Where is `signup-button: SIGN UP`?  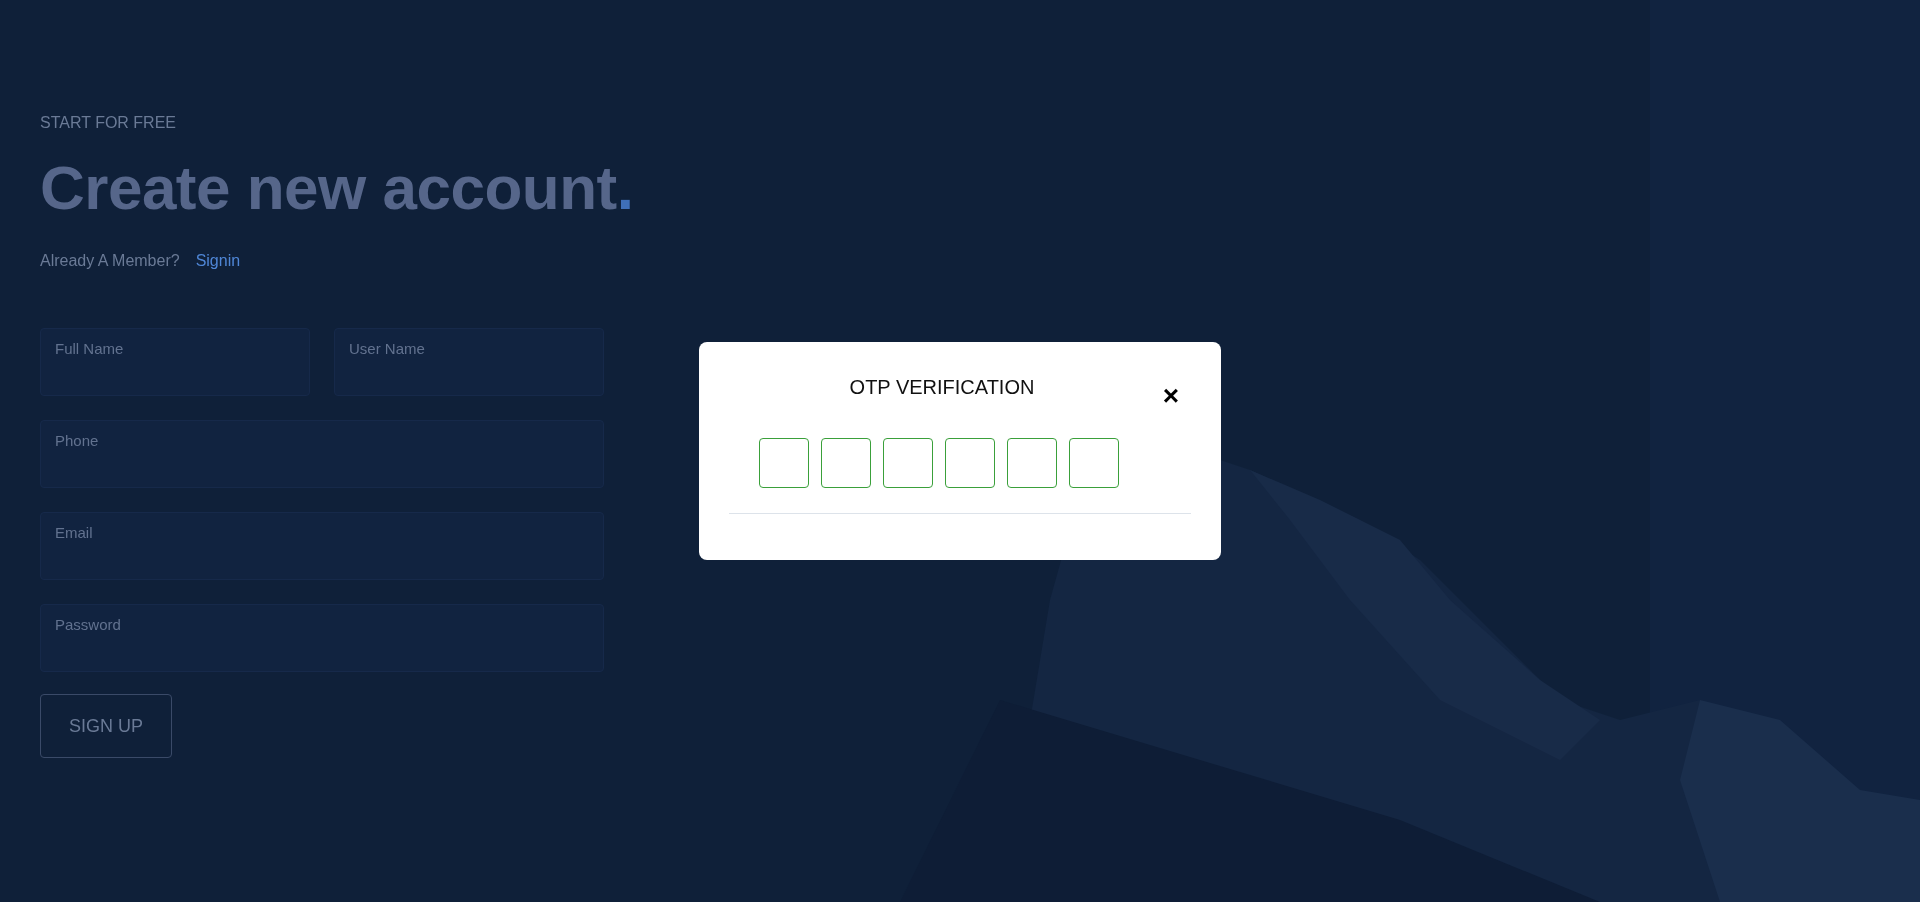
signup-button: SIGN UP is located at coordinates (106, 726).